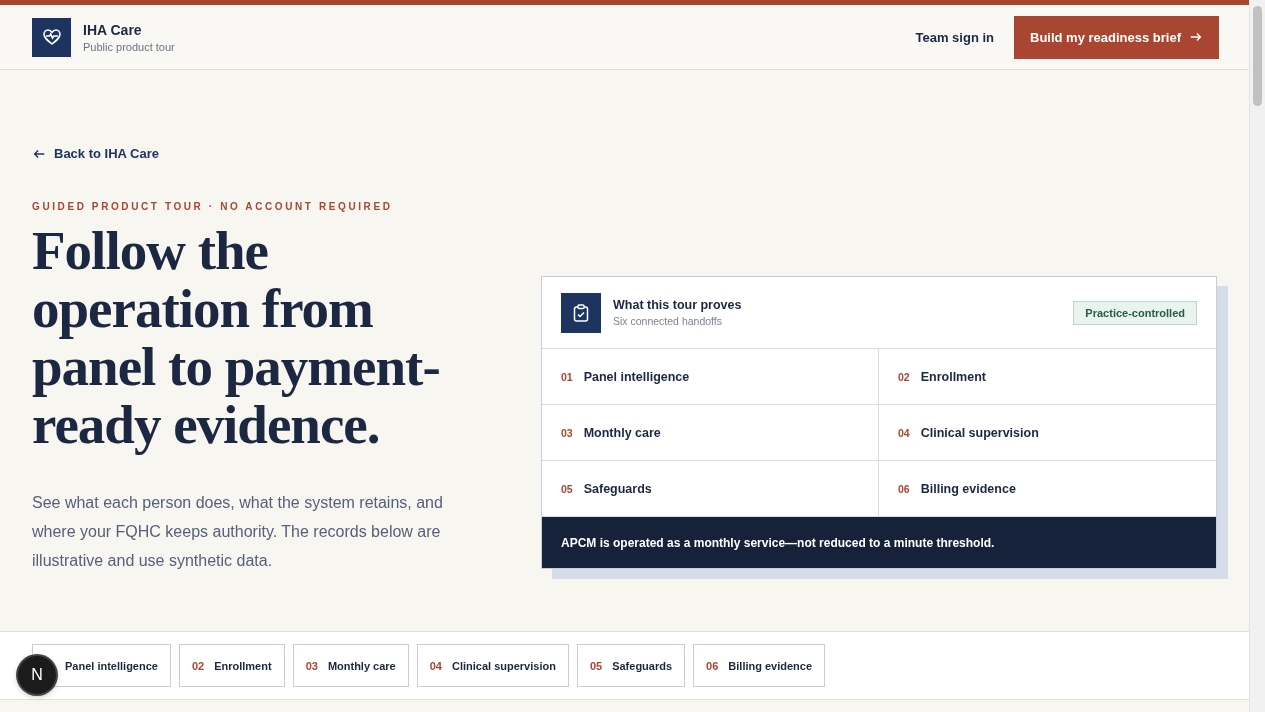 Image resolution: width=1265 pixels, height=712 pixels. What do you see at coordinates (879, 542) in the screenshot?
I see `card-footer-note: APCM is operated as a monthly service—not reduced to a minute threshold.` at bounding box center [879, 542].